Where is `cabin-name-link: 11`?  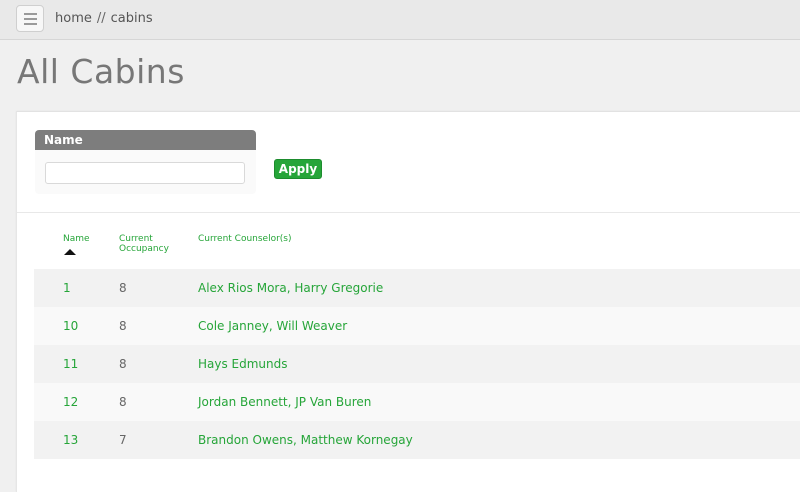
cabin-name-link: 11 is located at coordinates (70, 364).